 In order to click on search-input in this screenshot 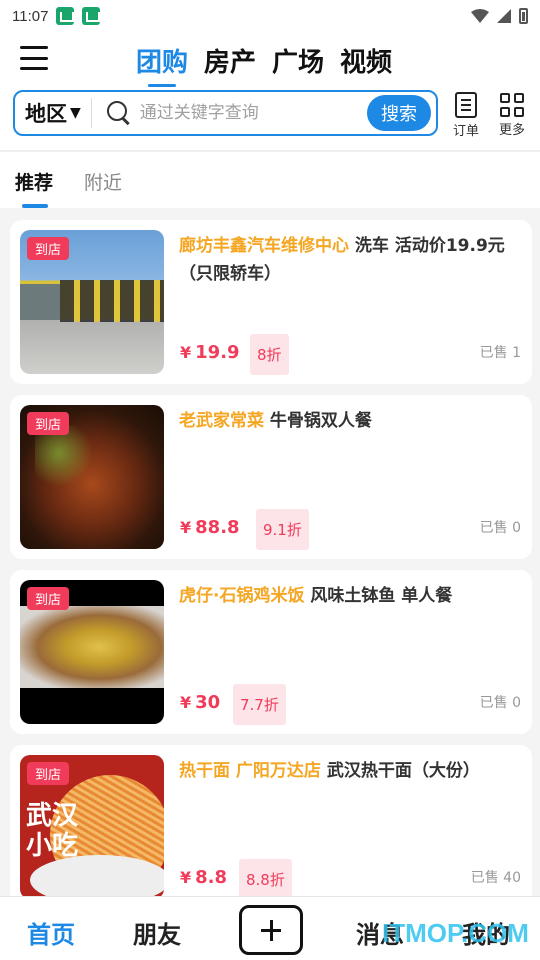, I will do `click(253, 113)`.